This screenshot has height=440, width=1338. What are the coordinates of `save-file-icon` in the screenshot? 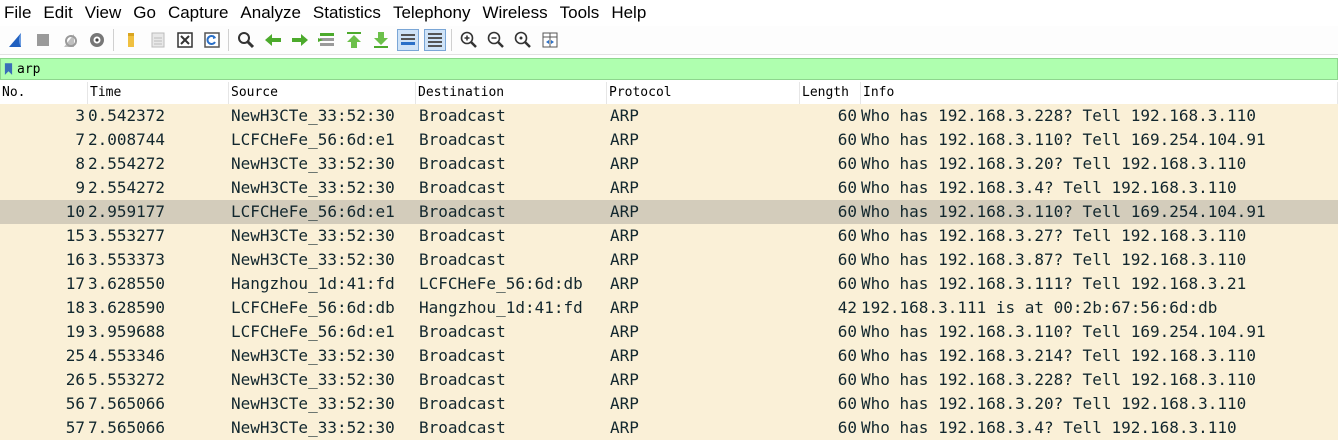 It's located at (158, 40).